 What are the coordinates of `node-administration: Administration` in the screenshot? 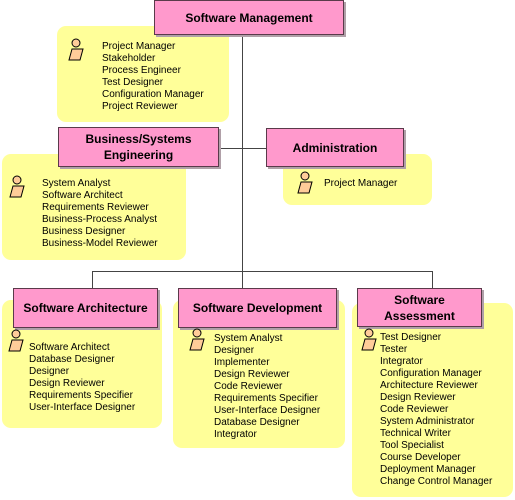 It's located at (335, 147).